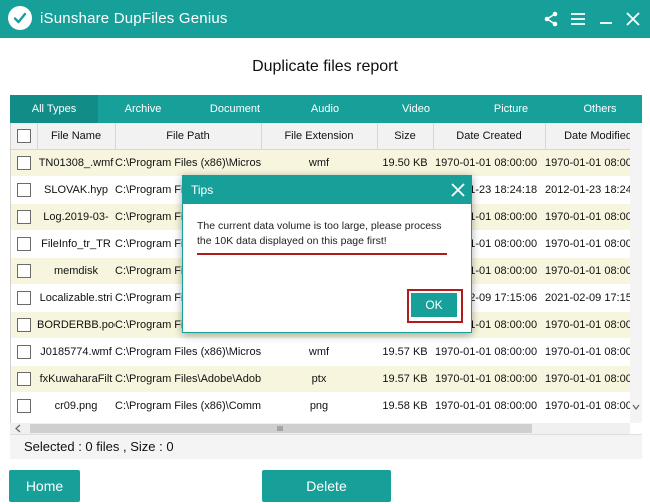 This screenshot has width=650, height=504. What do you see at coordinates (416, 109) in the screenshot?
I see `tab-video: Video` at bounding box center [416, 109].